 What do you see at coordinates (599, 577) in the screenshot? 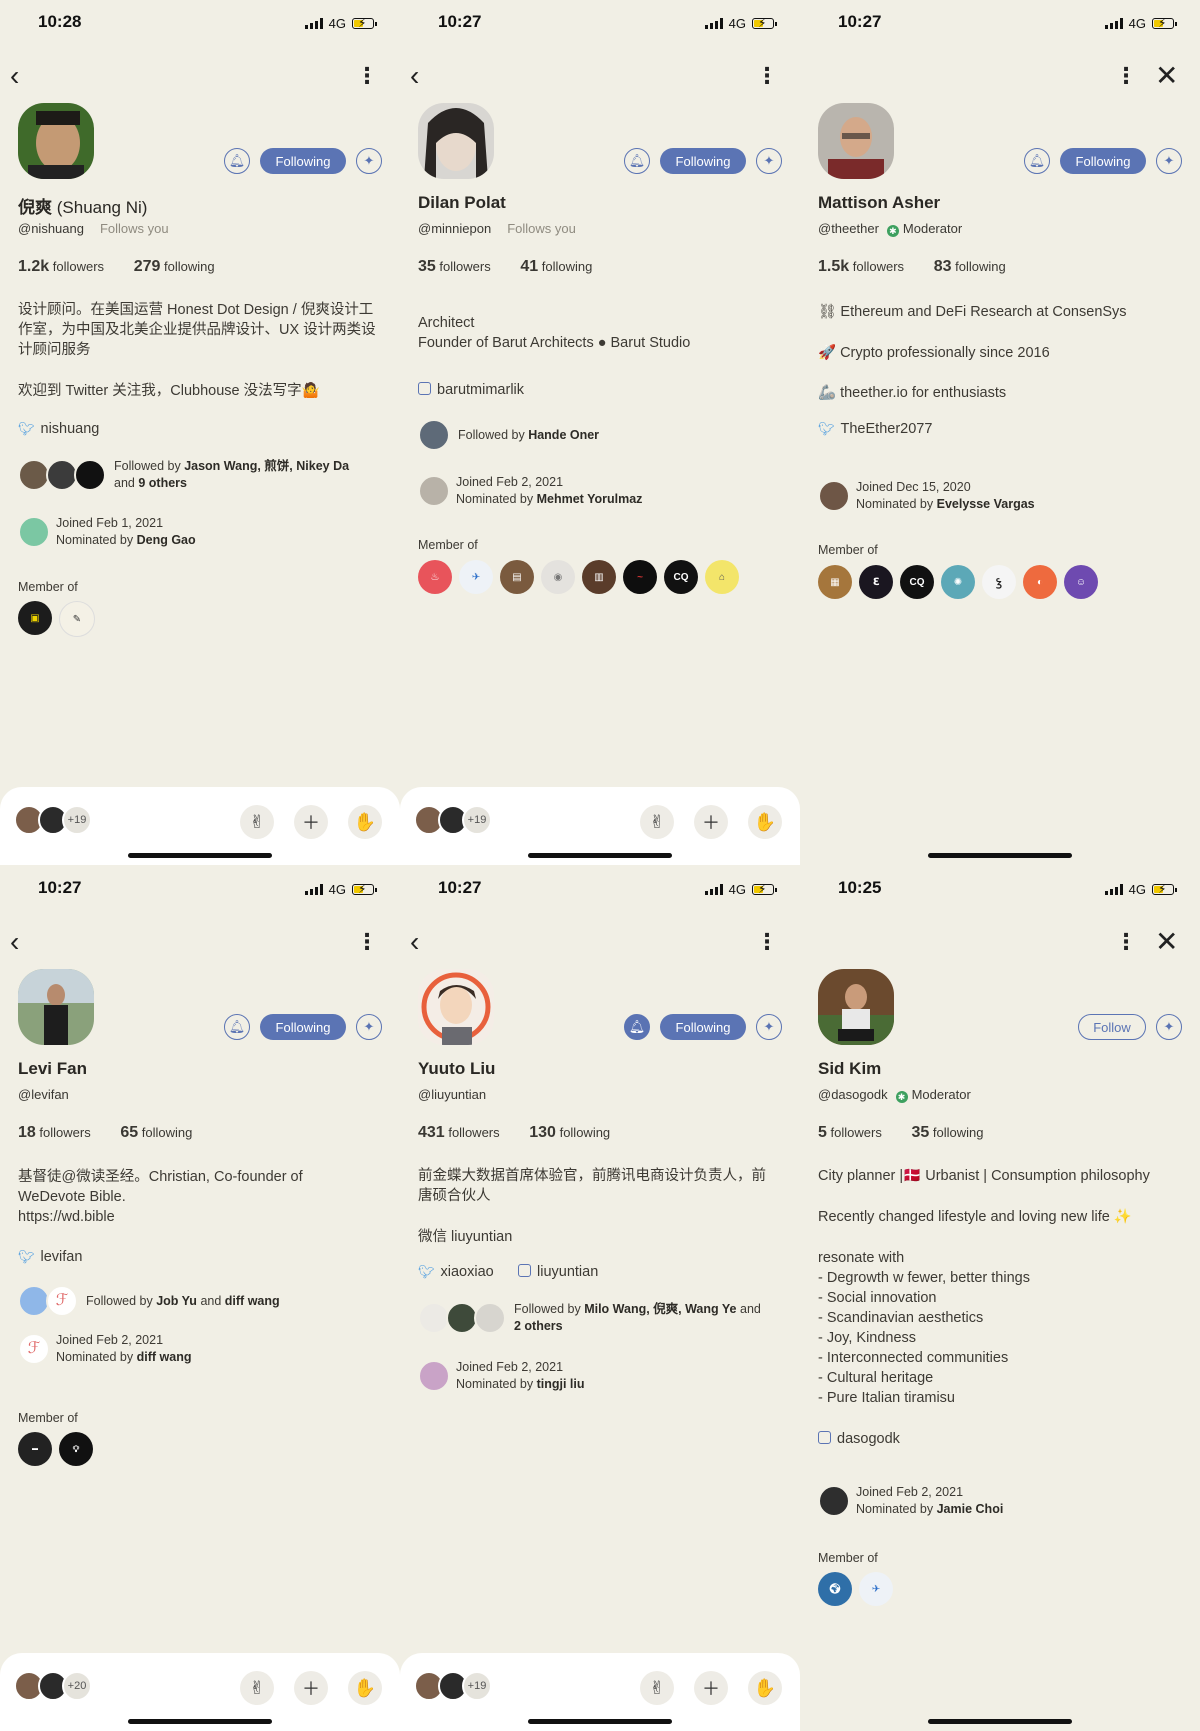
I see `club-icon: ▥` at bounding box center [599, 577].